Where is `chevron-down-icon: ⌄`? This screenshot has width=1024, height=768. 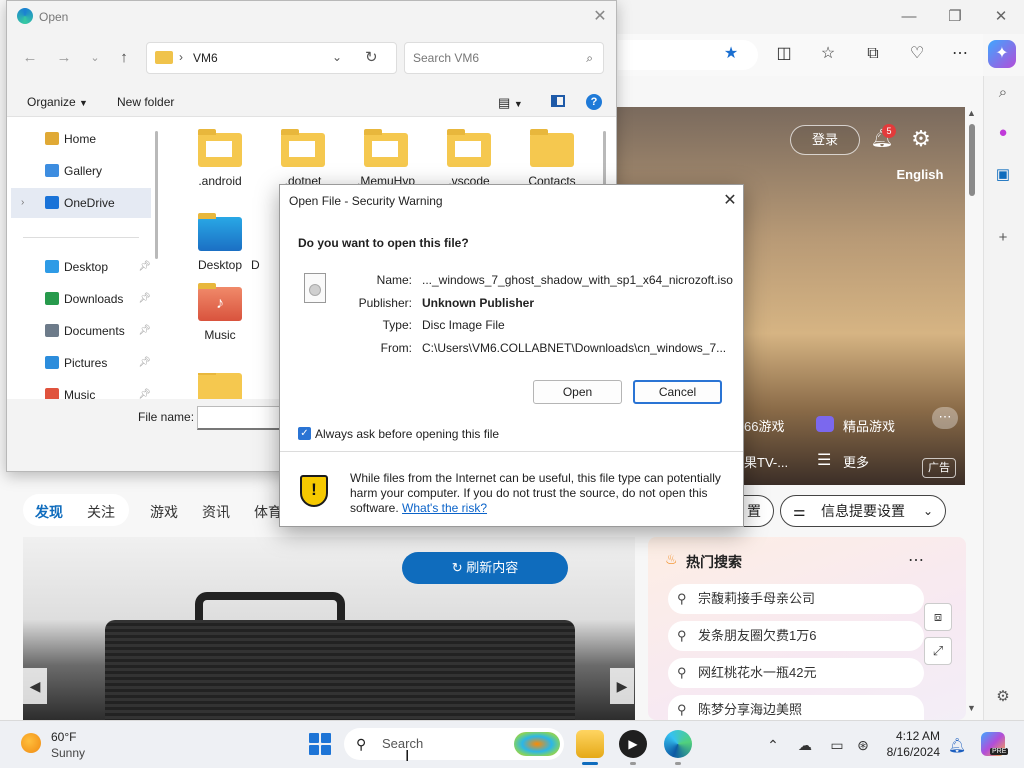 chevron-down-icon: ⌄ is located at coordinates (337, 57).